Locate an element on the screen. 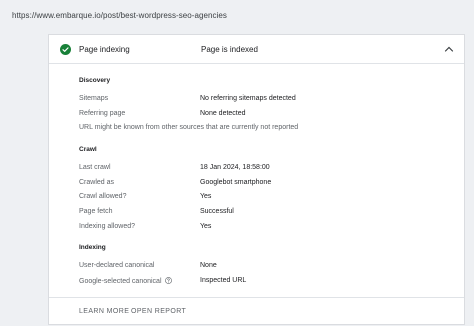 Image resolution: width=474 pixels, height=326 pixels. help-icon is located at coordinates (168, 280).